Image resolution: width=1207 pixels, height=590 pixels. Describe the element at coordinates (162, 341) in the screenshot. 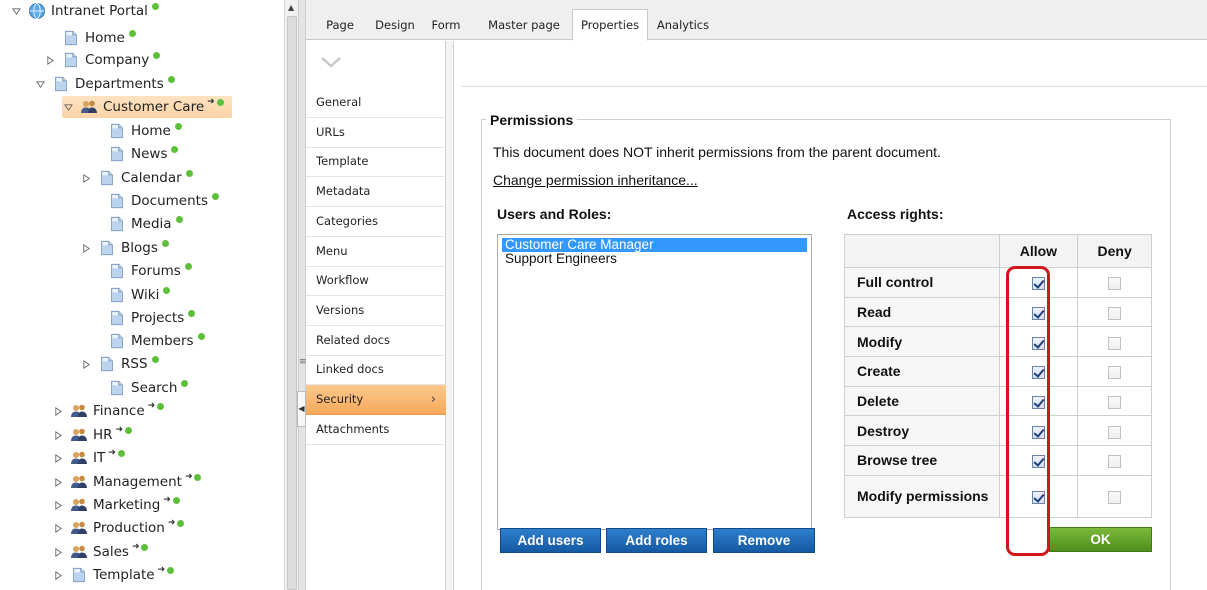

I see `tree-node-label: Members` at that location.